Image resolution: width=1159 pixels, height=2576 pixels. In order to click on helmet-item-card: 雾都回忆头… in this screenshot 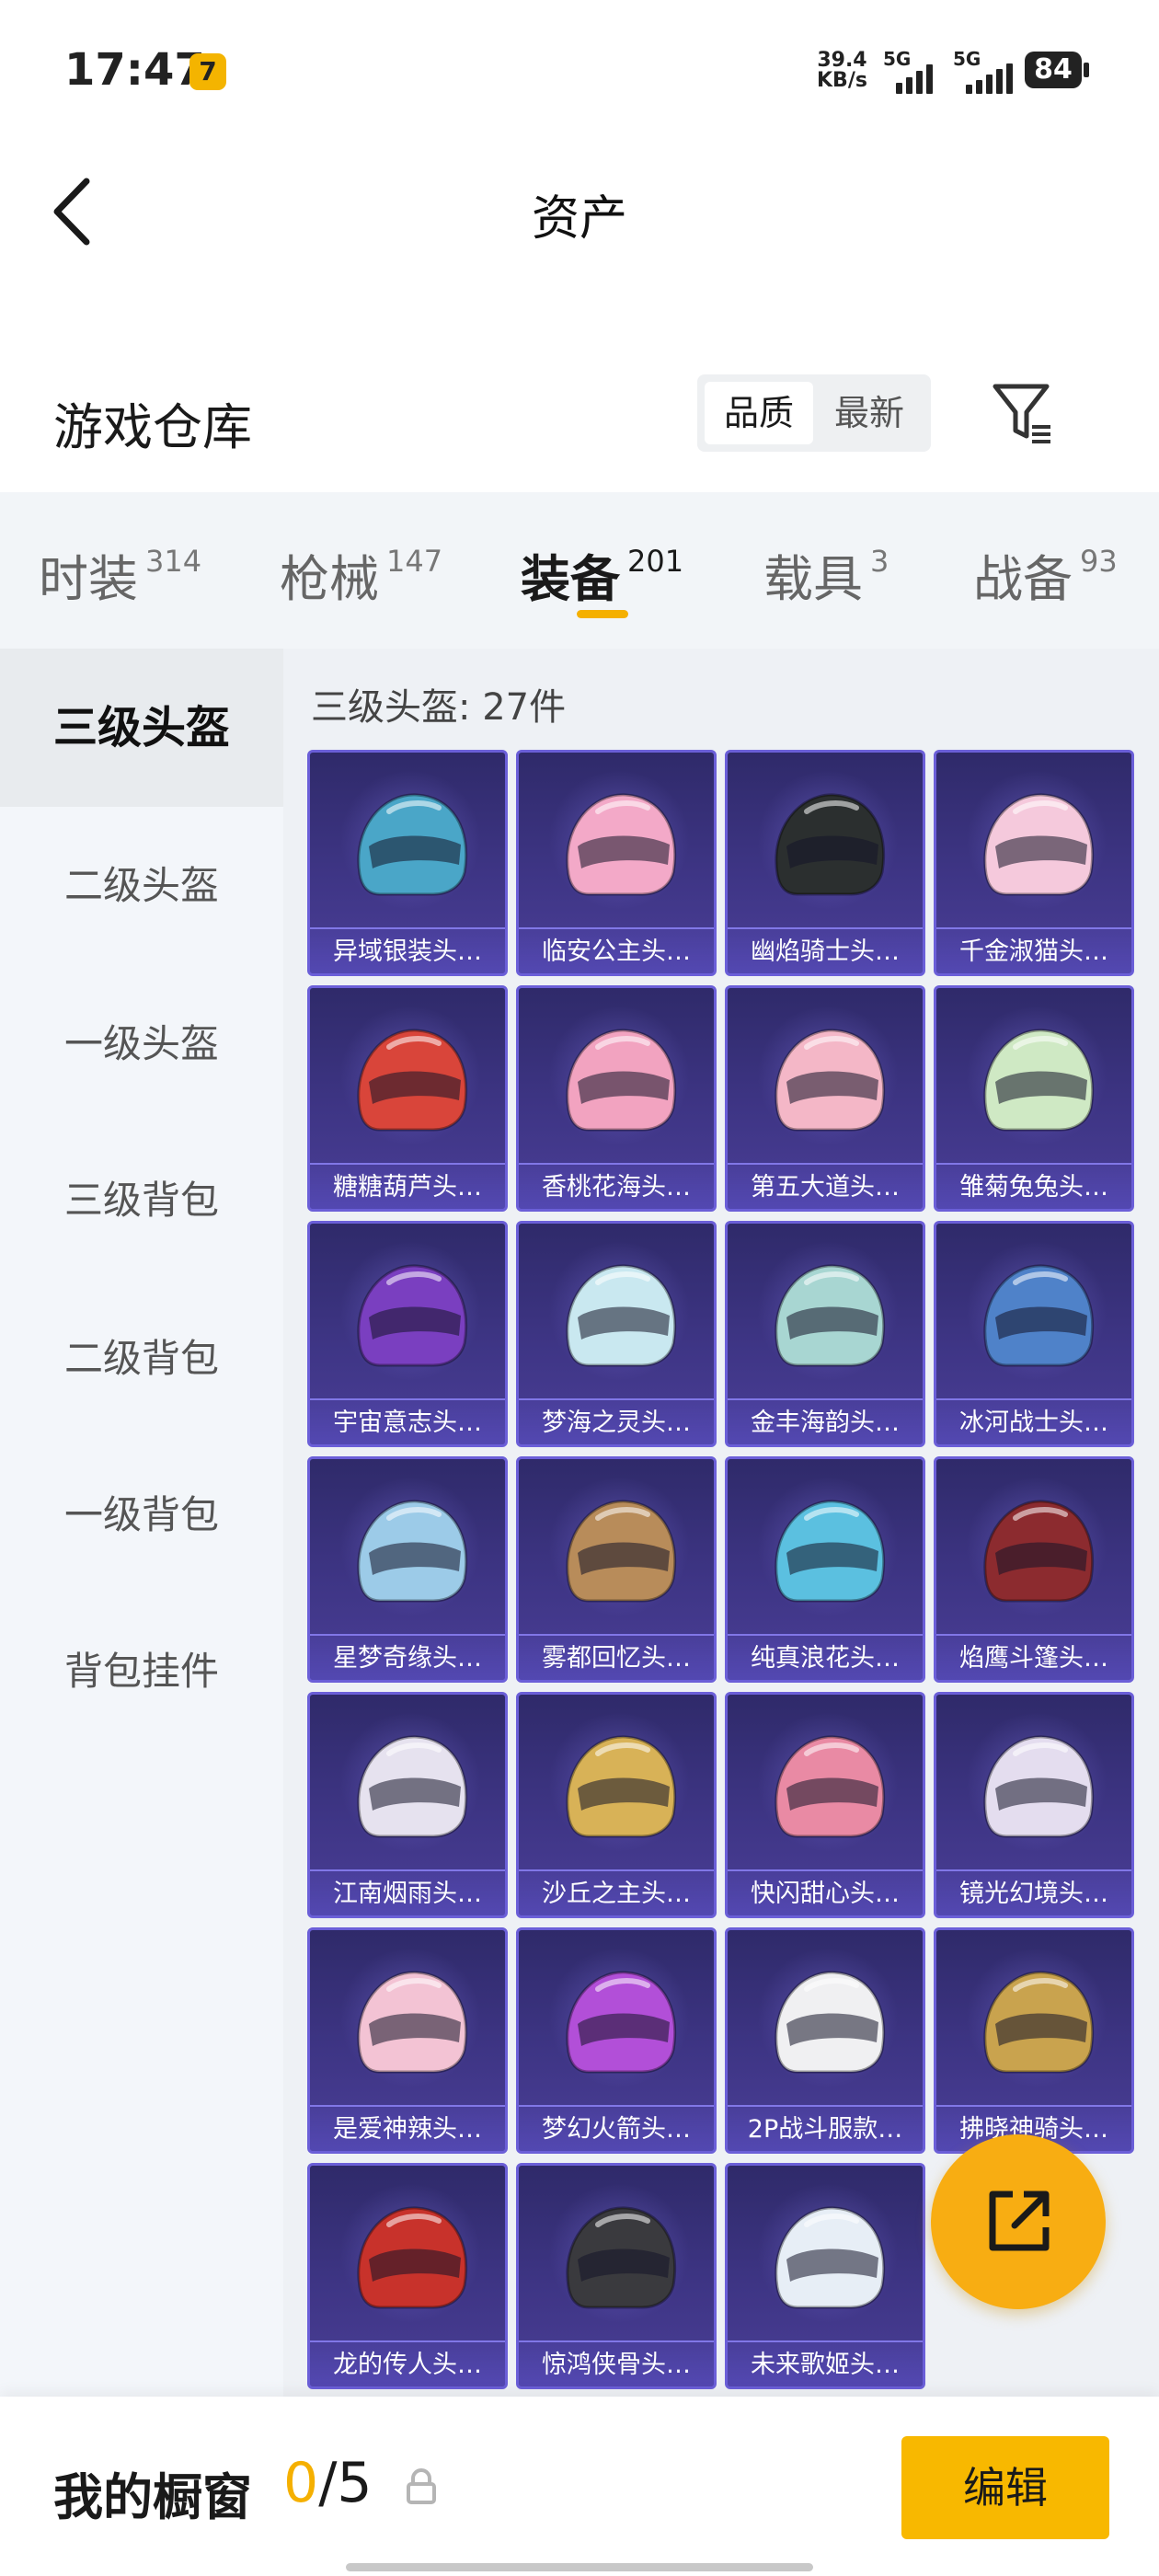, I will do `click(616, 1569)`.